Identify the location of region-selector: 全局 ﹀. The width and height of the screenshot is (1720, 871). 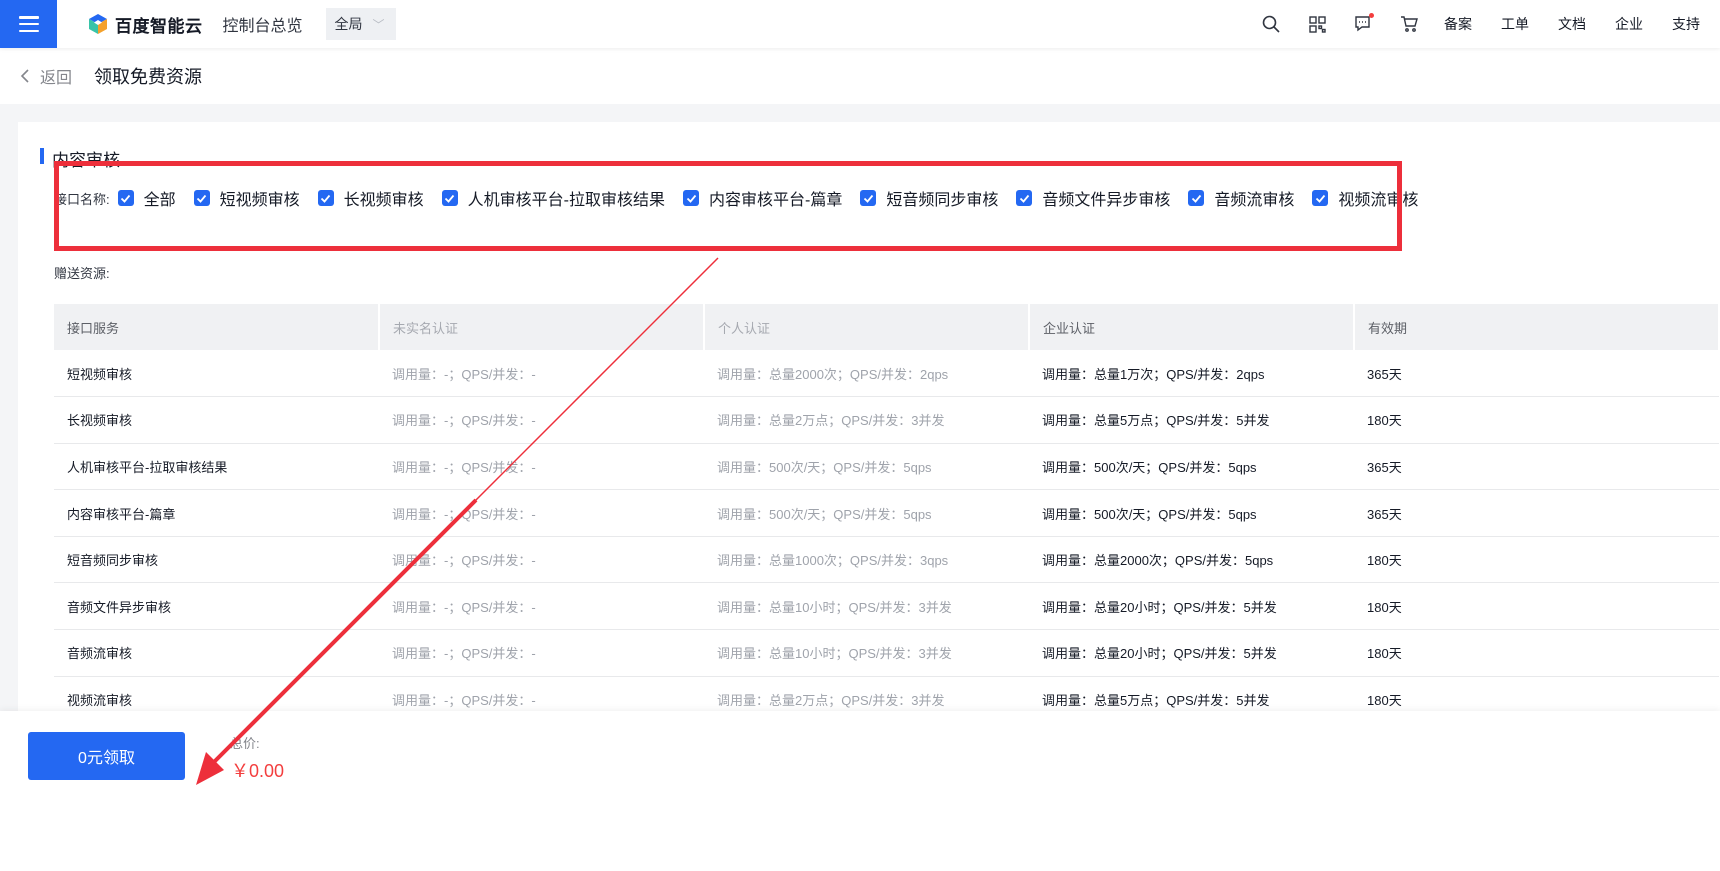
(360, 24).